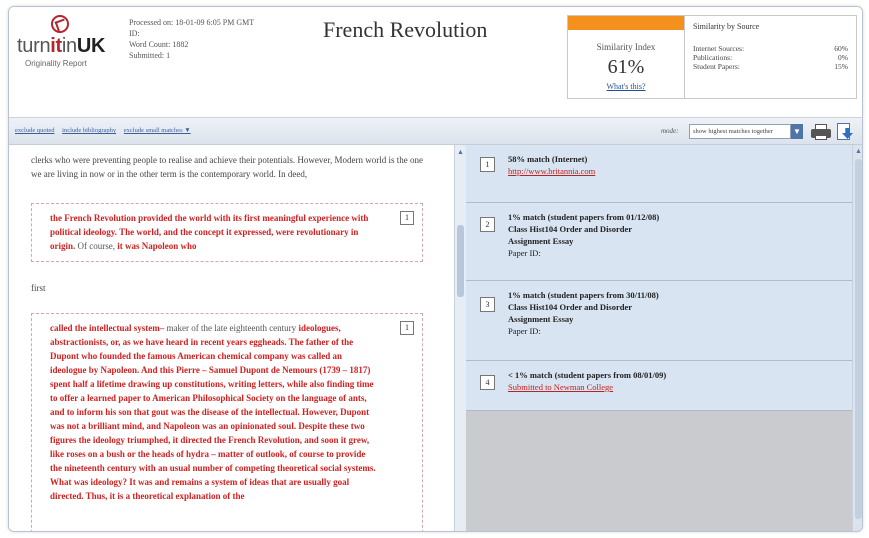  I want to click on document-scrollbar: ▲, so click(460, 338).